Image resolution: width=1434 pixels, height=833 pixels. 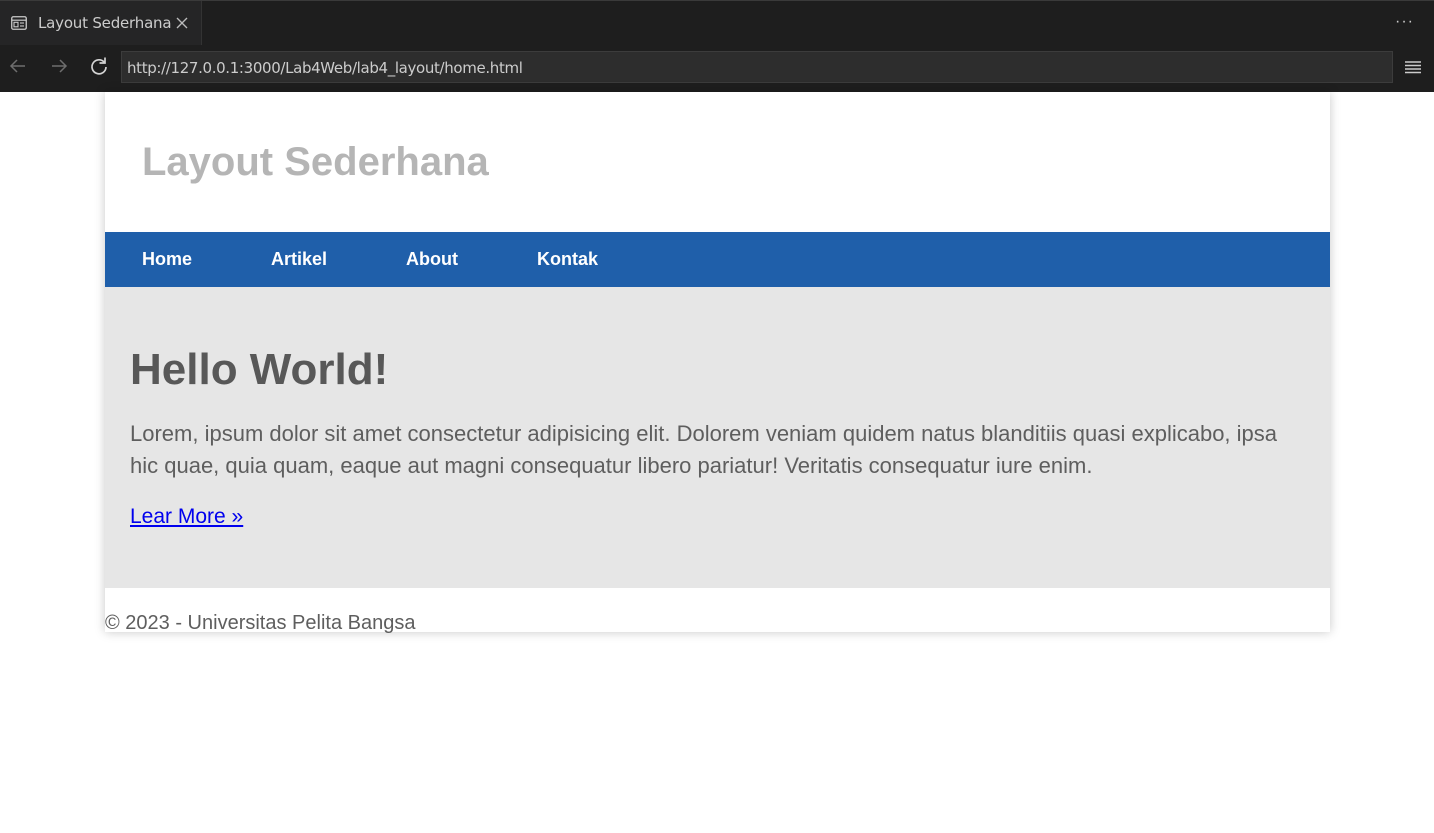 I want to click on browser-tab: Layout Sederhana, so click(x=101, y=23).